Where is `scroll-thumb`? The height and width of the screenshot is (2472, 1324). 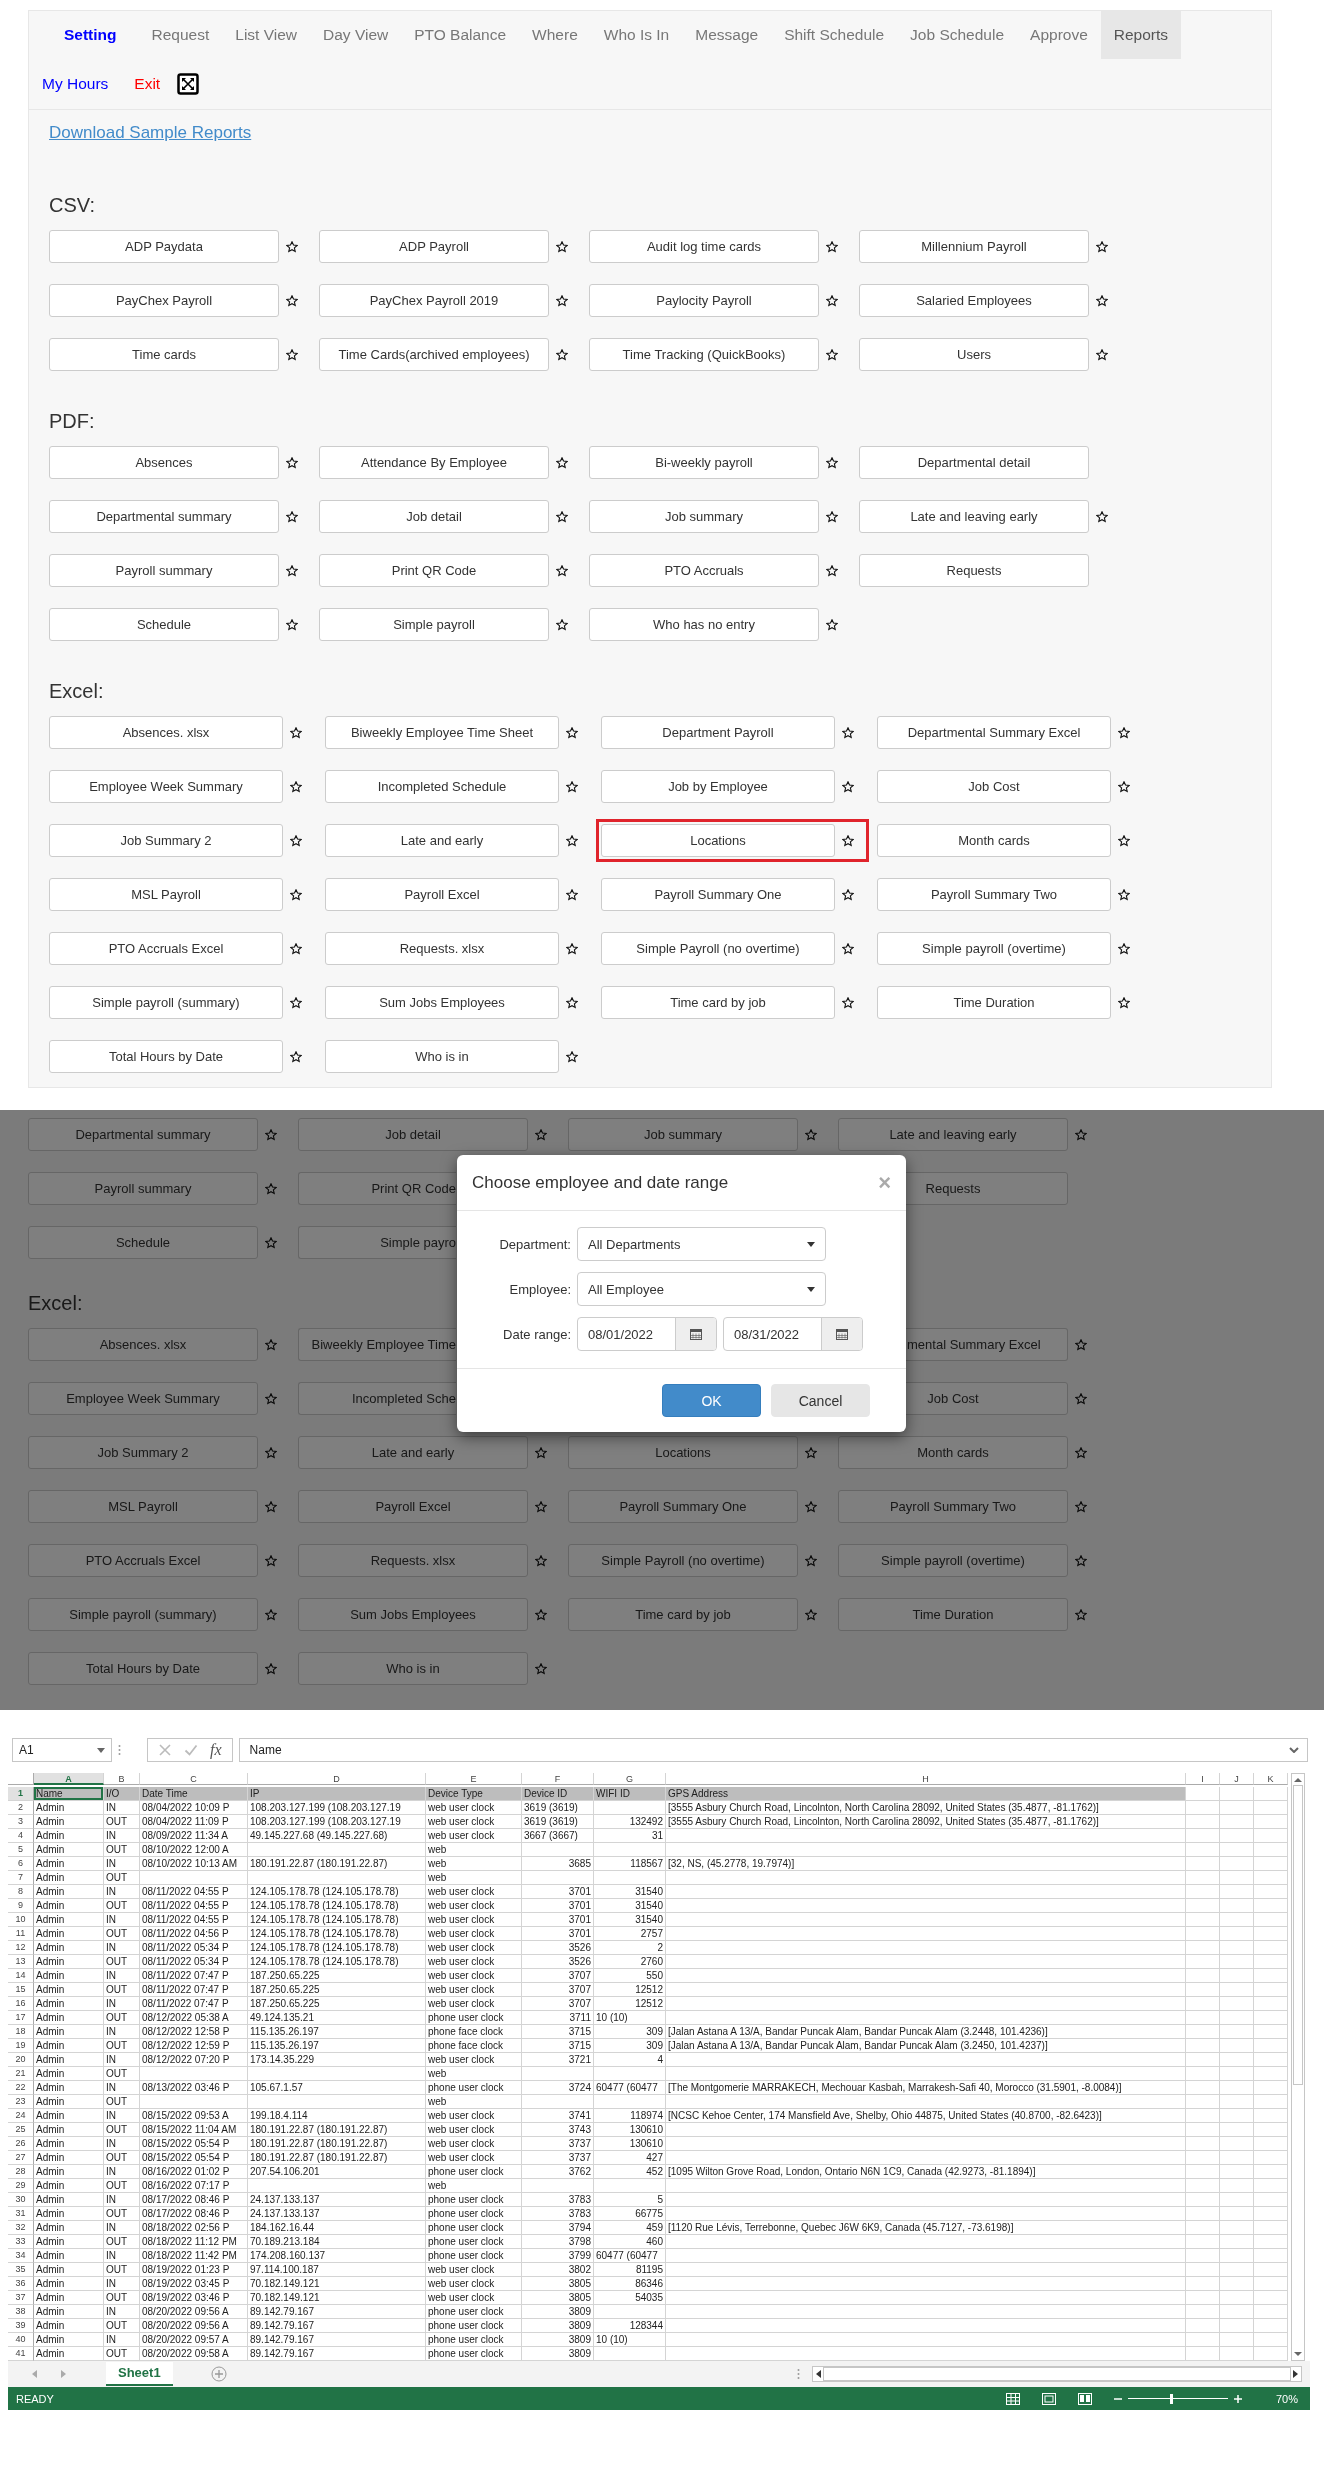
scroll-thumb is located at coordinates (1298, 1935).